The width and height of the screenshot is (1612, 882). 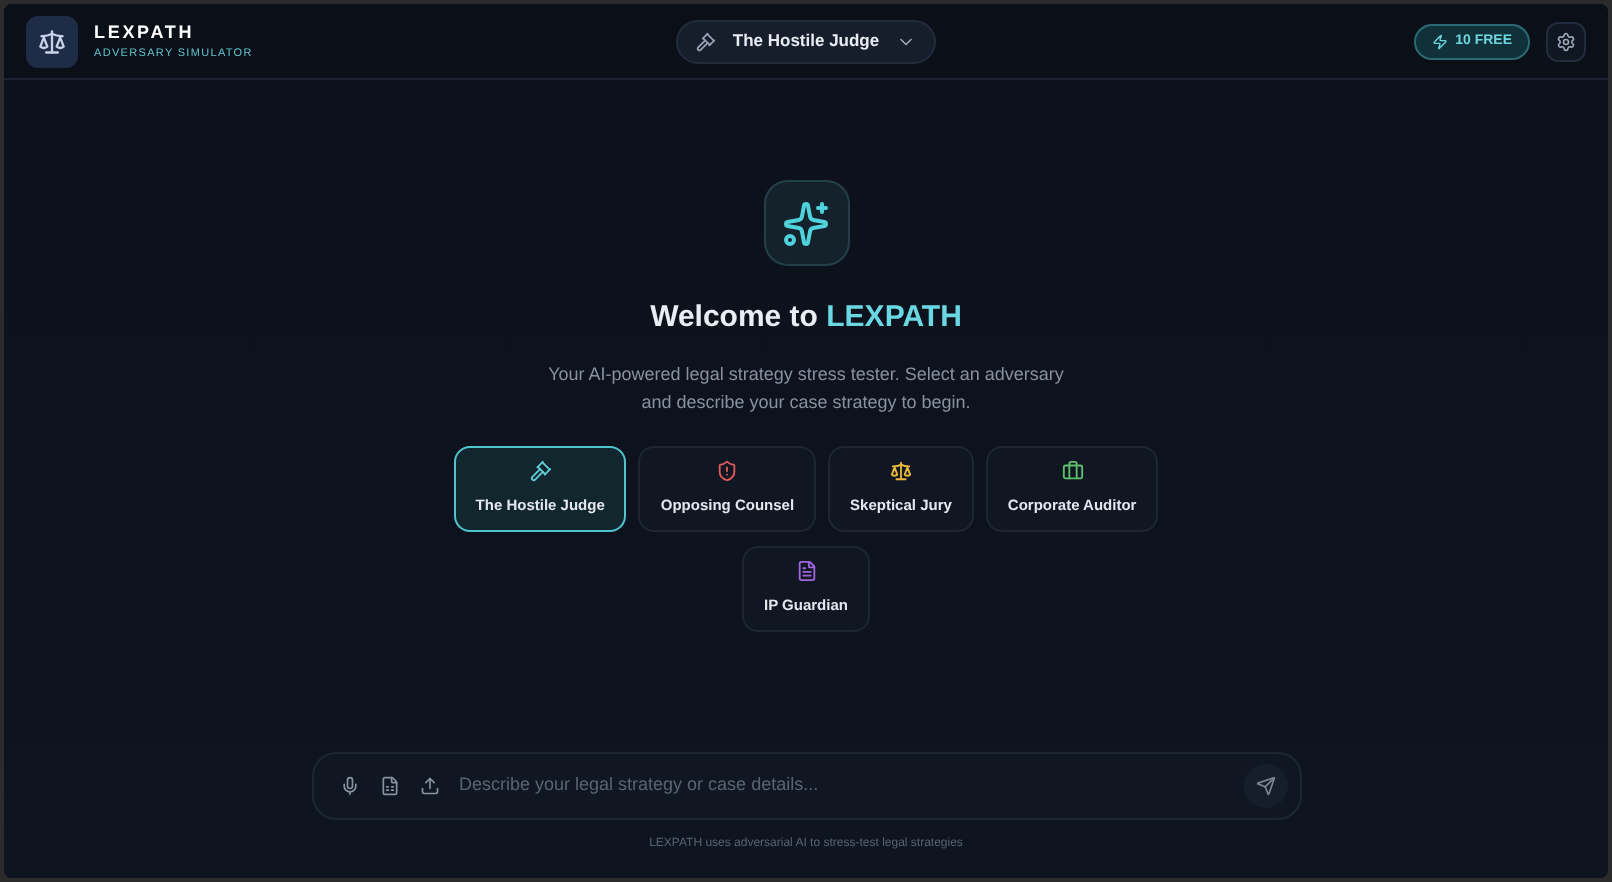 What do you see at coordinates (145, 32) in the screenshot?
I see `app-title: LEXPATH` at bounding box center [145, 32].